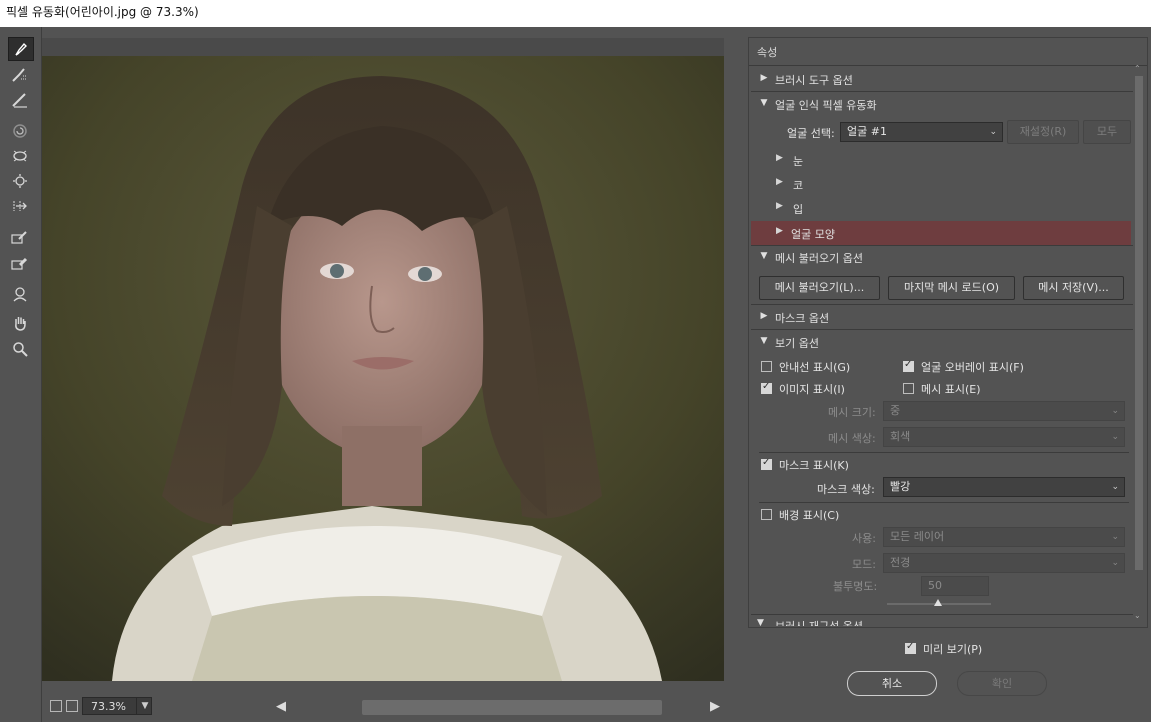 The width and height of the screenshot is (1151, 722). Describe the element at coordinates (20, 349) in the screenshot. I see `zoom-tool-icon` at that location.